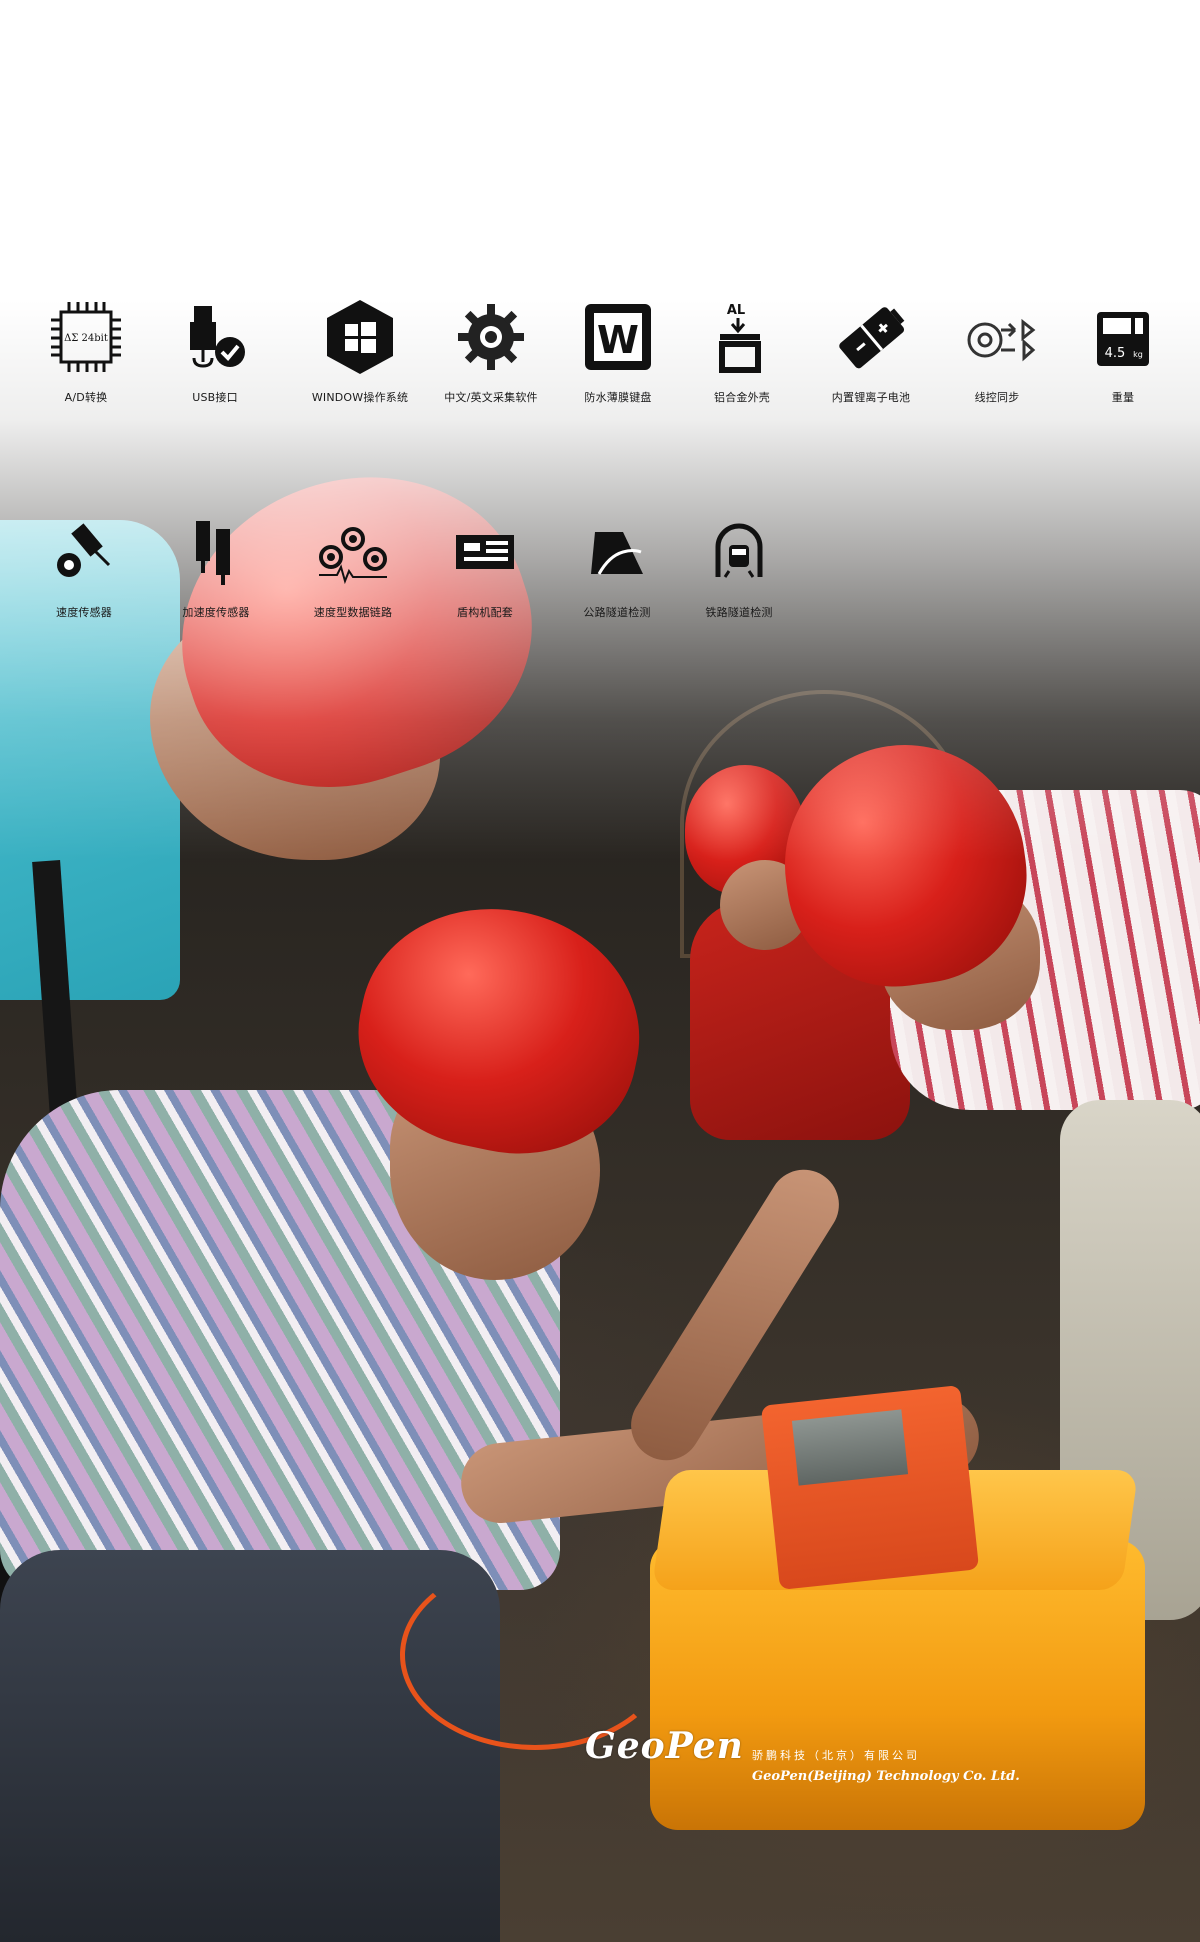  What do you see at coordinates (1115, 353) in the screenshot?
I see `weight-value: 4.5` at bounding box center [1115, 353].